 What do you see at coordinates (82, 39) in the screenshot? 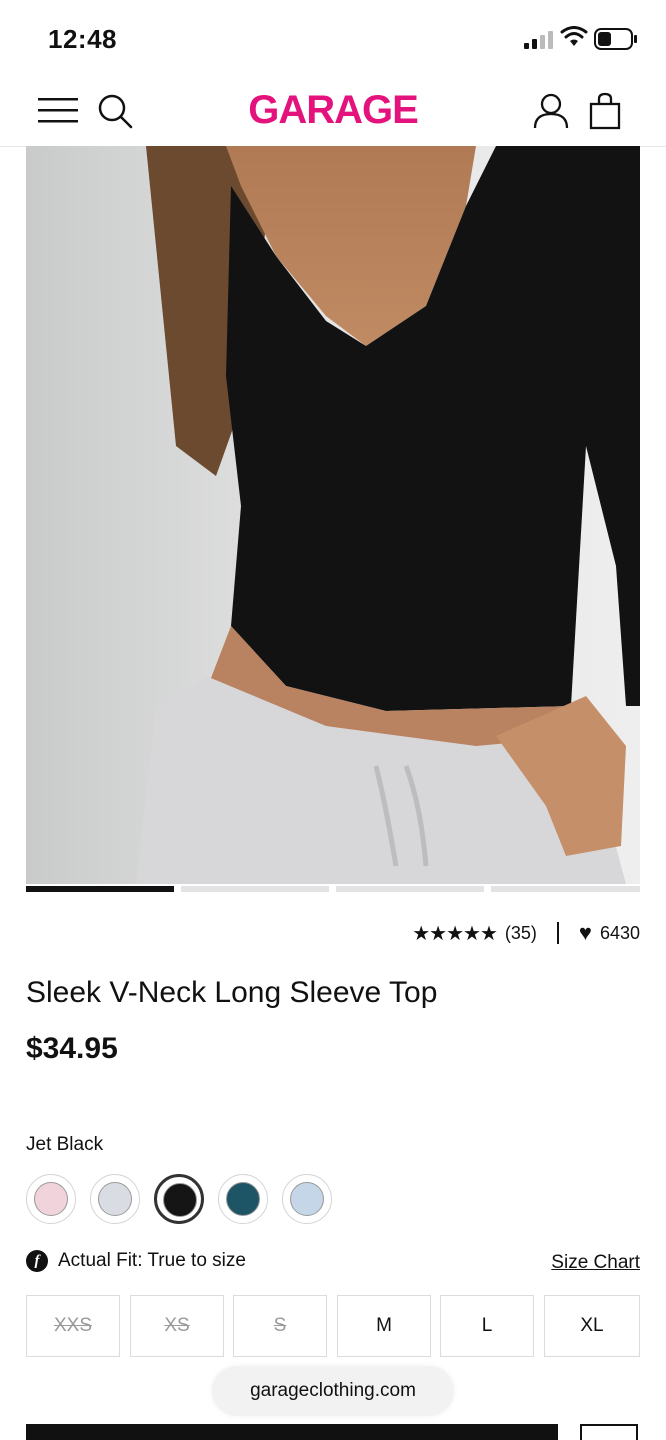
I see `status-time: 12:48` at bounding box center [82, 39].